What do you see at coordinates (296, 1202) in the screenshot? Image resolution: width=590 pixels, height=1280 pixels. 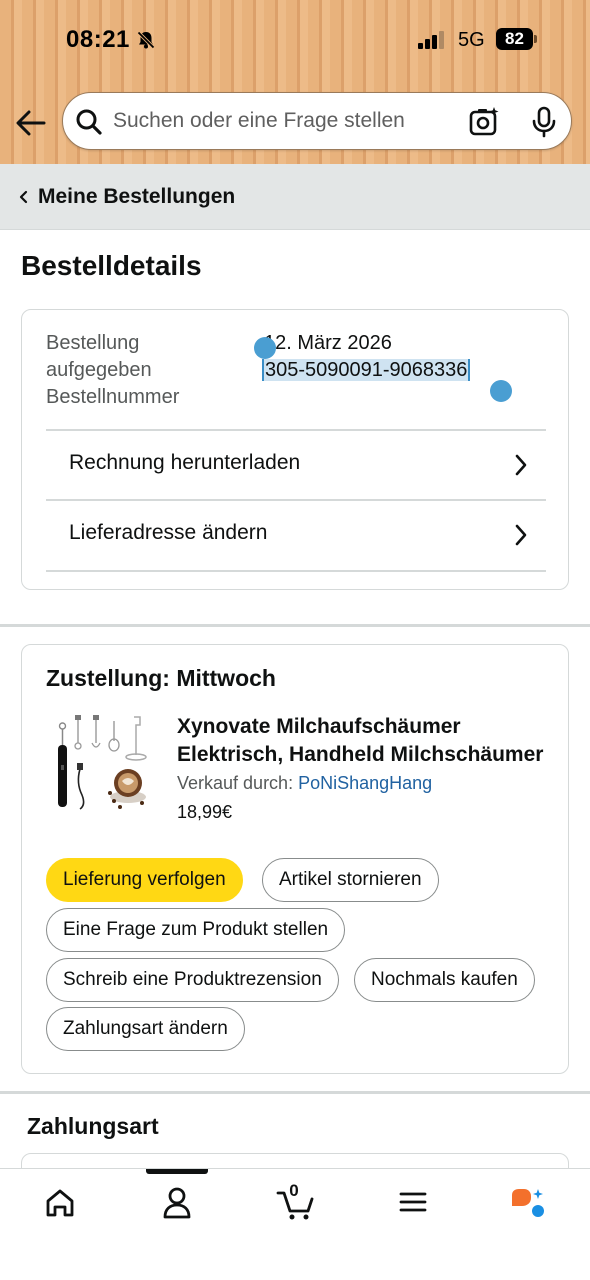 I see `nav-cart: 0` at bounding box center [296, 1202].